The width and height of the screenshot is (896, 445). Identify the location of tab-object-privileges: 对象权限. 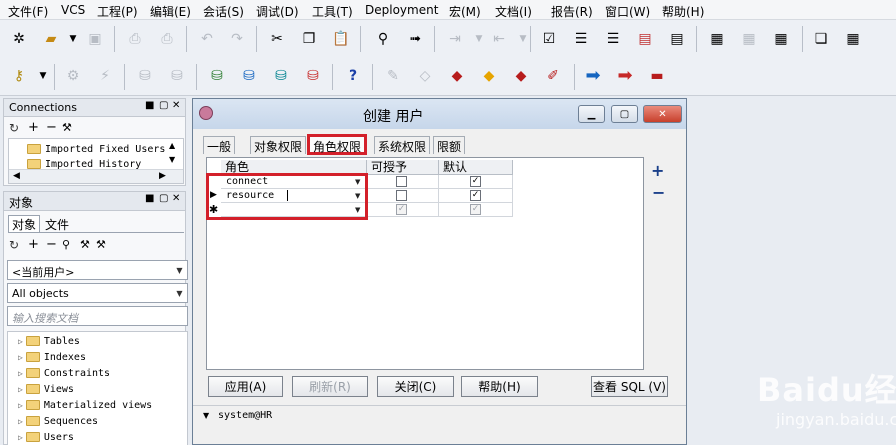
(278, 145).